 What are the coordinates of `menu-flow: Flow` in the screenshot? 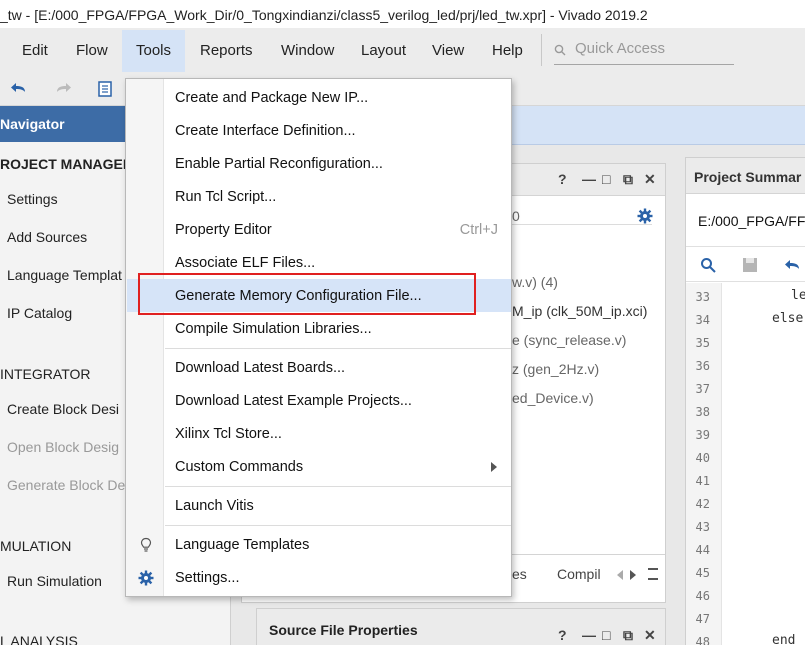 It's located at (92, 50).